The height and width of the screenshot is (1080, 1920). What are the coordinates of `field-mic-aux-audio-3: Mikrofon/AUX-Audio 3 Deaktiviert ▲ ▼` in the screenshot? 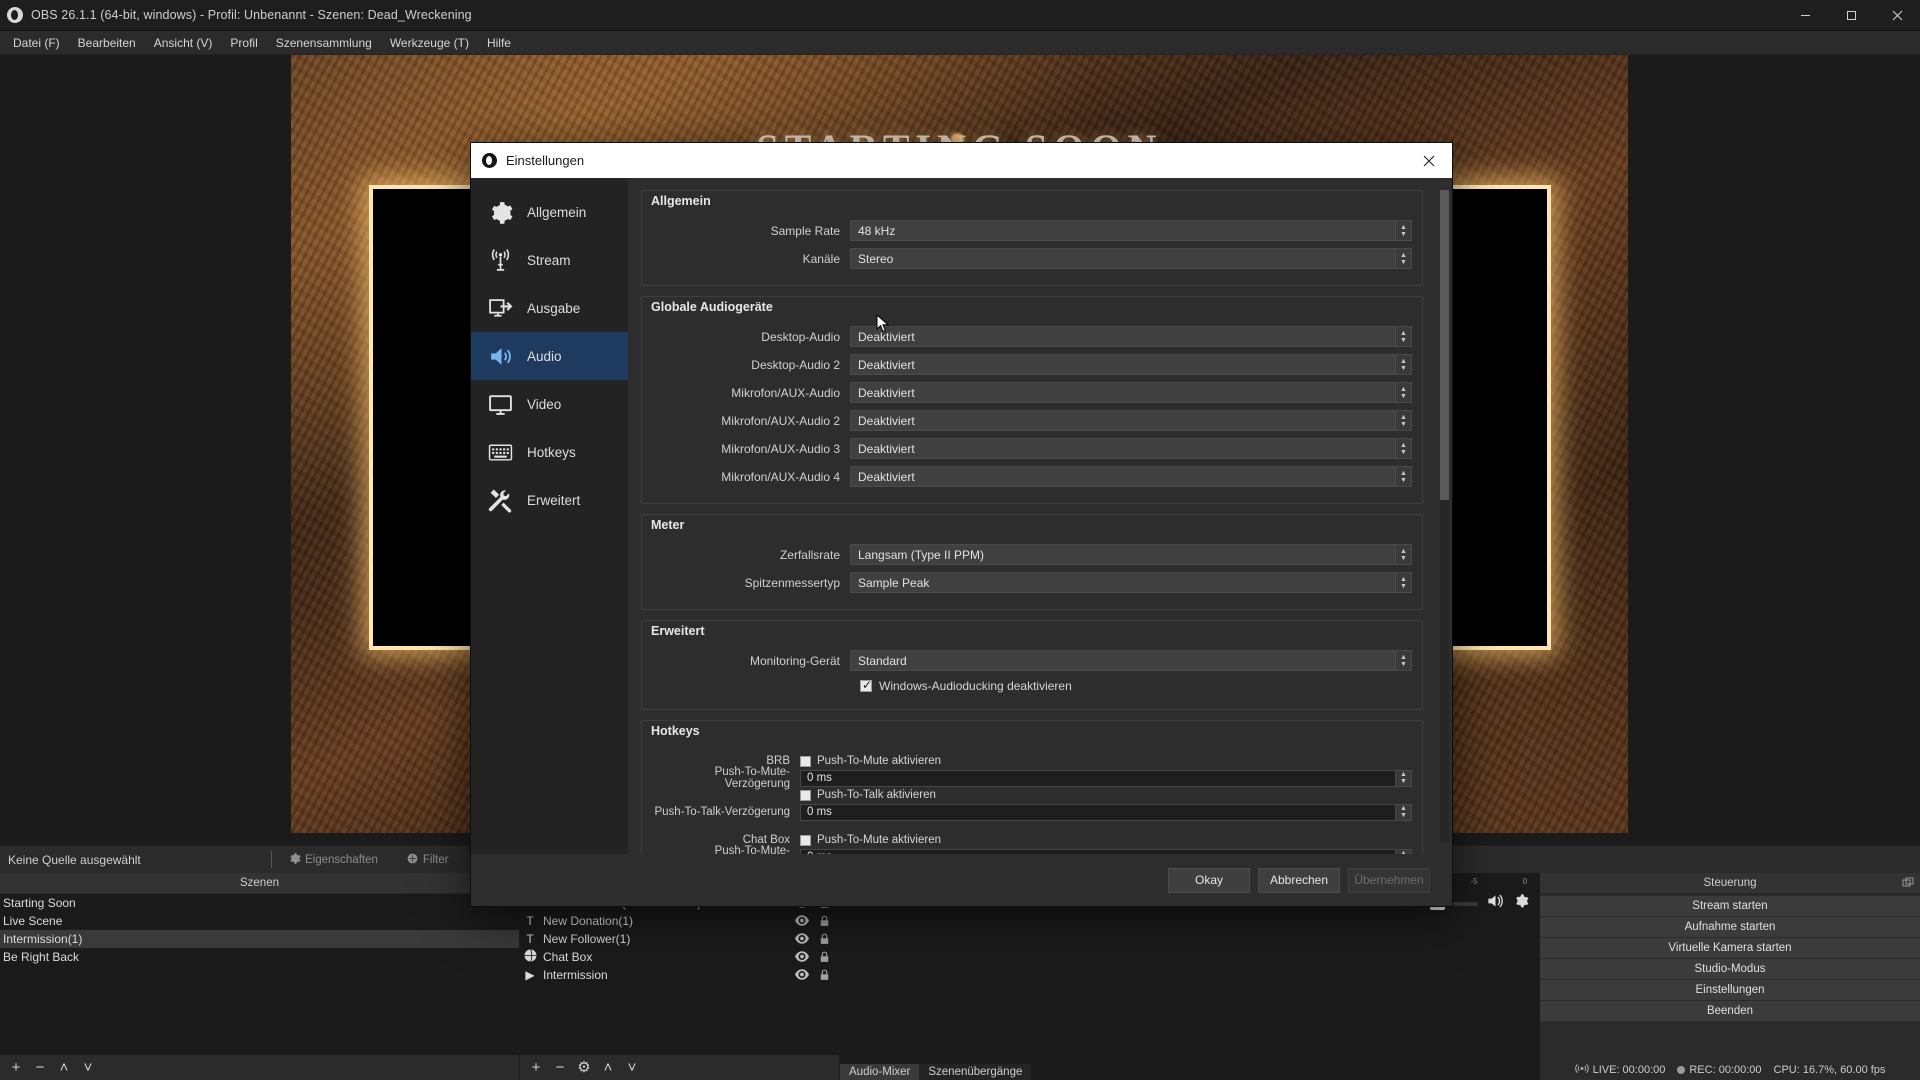 It's located at (1032, 448).